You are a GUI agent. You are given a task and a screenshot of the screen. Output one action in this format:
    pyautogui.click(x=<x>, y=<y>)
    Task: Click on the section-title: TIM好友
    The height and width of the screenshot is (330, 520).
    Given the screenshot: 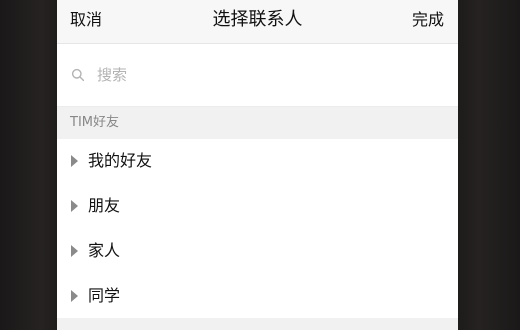 What is the action you would take?
    pyautogui.click(x=94, y=122)
    